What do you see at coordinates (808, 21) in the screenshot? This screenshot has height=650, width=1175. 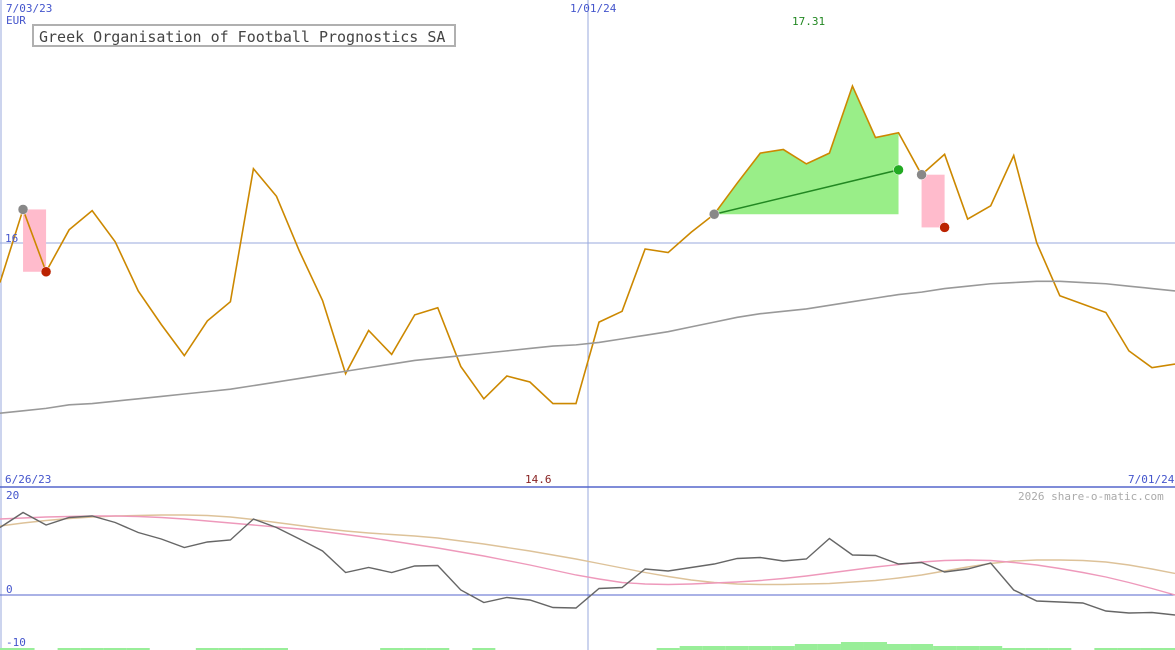 I see `max-price-label: 17.31` at bounding box center [808, 21].